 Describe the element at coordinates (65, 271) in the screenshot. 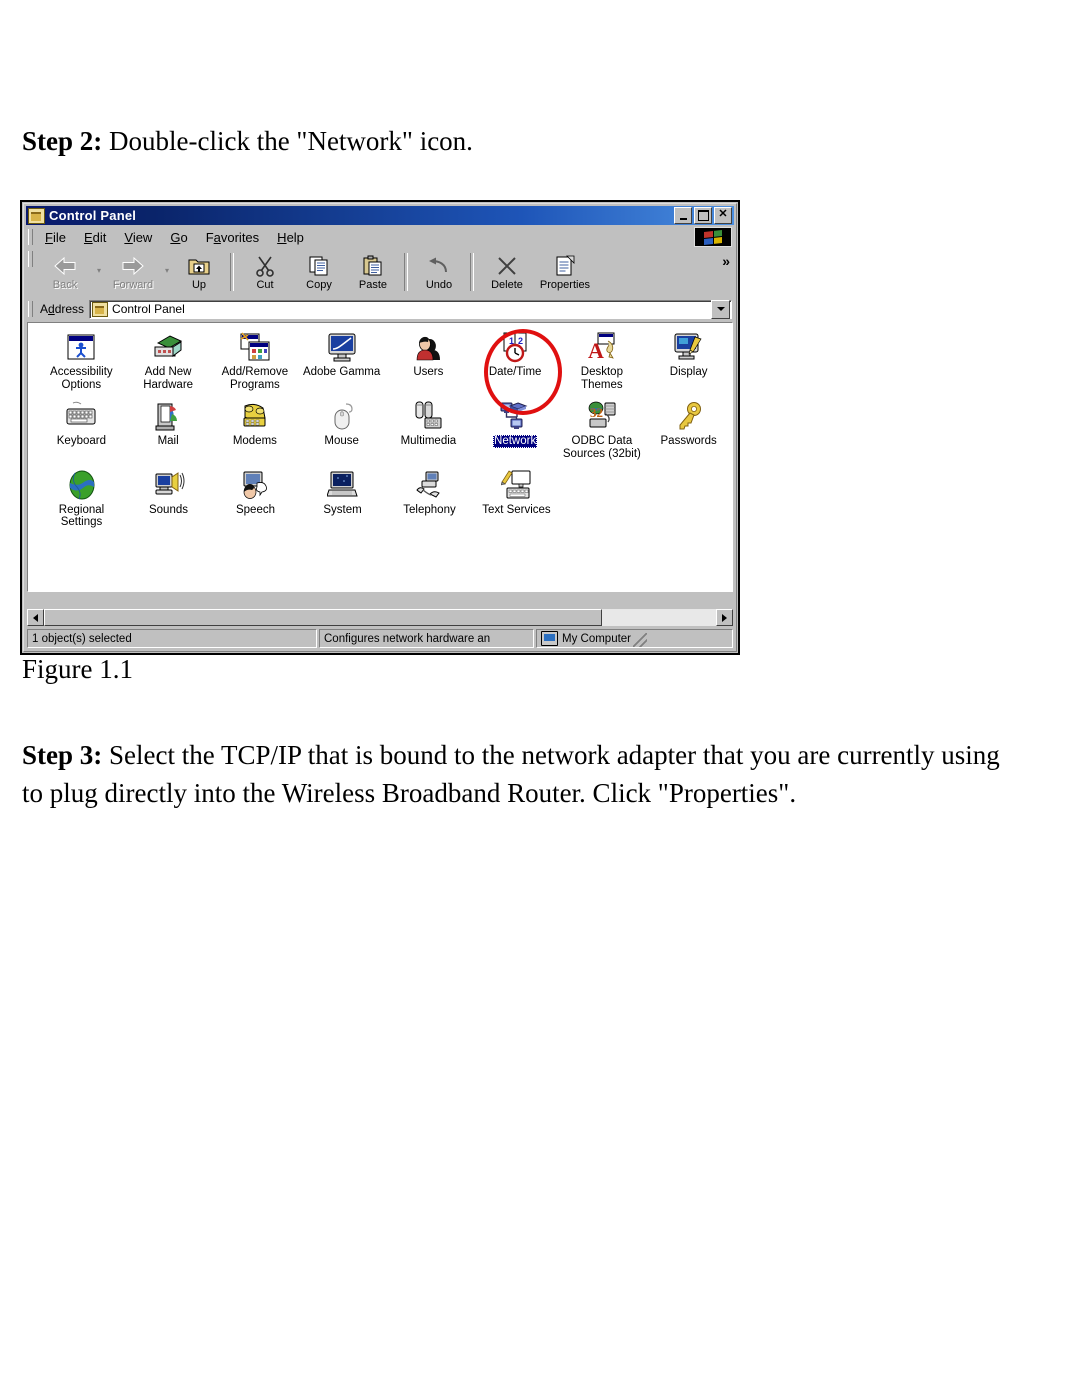

I see `toolbar-back-button: Back` at that location.